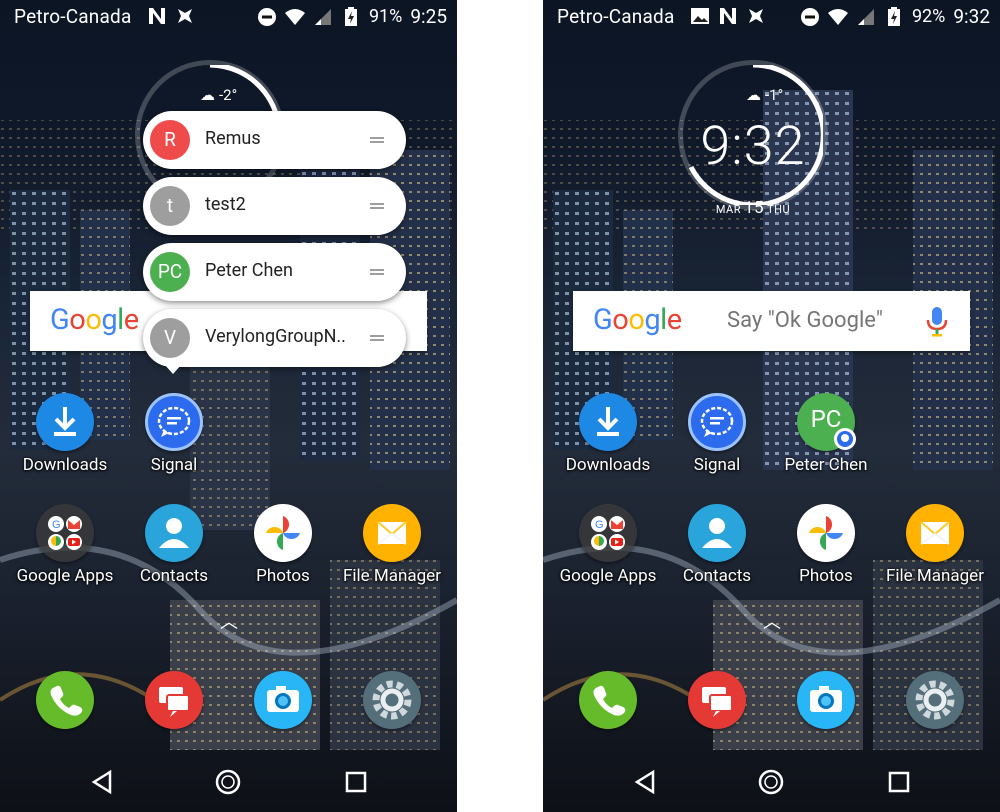 Image resolution: width=1000 pixels, height=812 pixels. Describe the element at coordinates (700, 16) in the screenshot. I see `image-notification-icon` at that location.